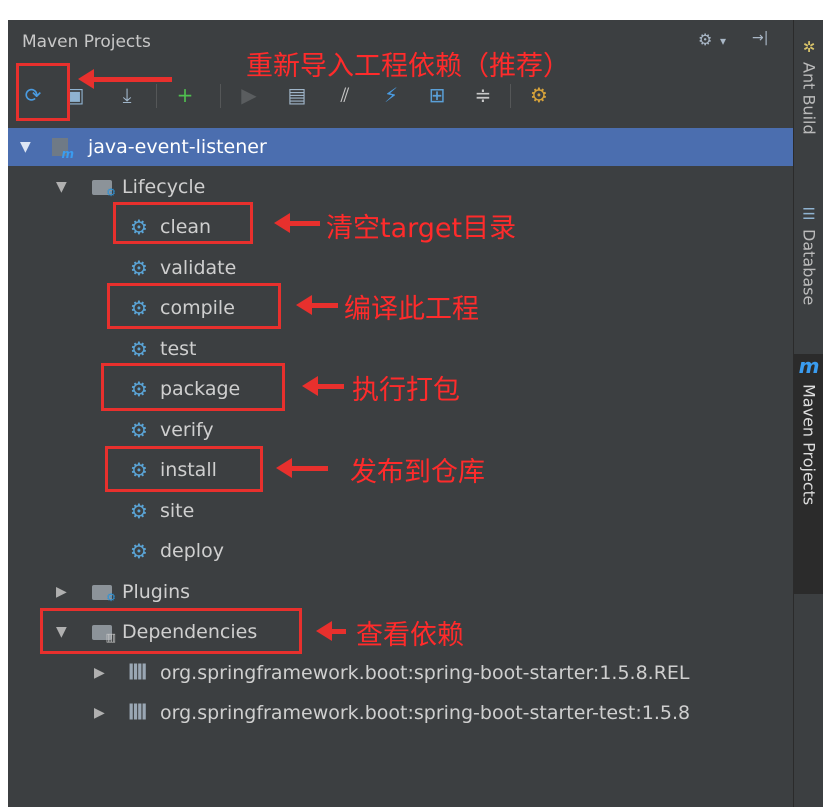 The height and width of the screenshot is (807, 823). What do you see at coordinates (391, 95) in the screenshot?
I see `skip-tests-button: ⚡` at bounding box center [391, 95].